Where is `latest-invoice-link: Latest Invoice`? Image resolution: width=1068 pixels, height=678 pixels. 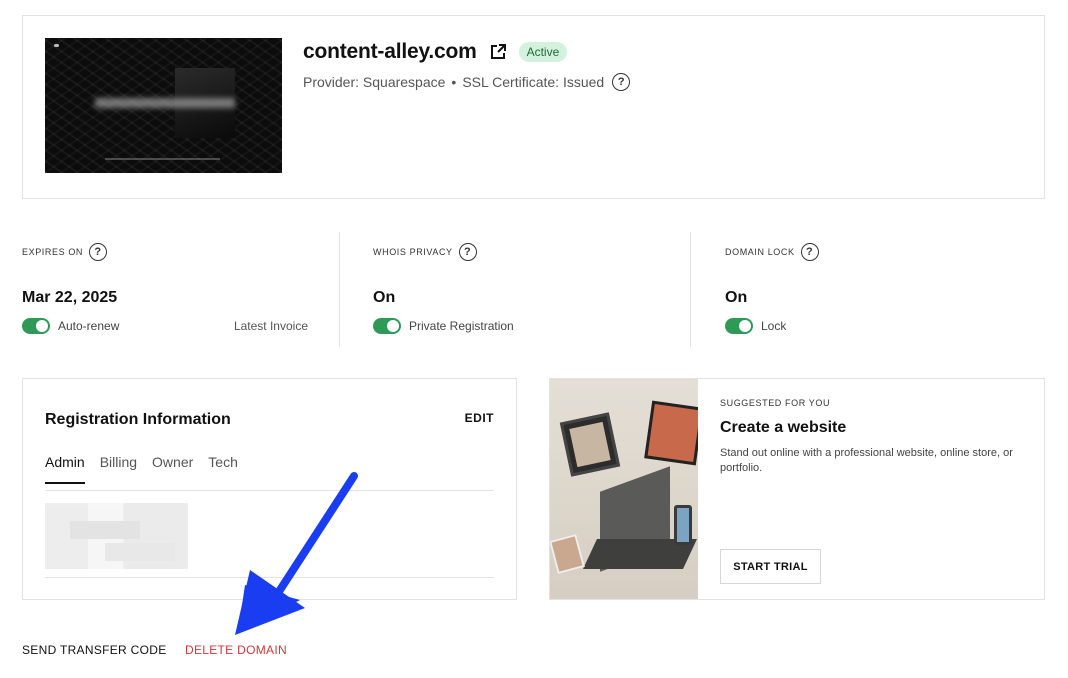
latest-invoice-link: Latest Invoice is located at coordinates (271, 326).